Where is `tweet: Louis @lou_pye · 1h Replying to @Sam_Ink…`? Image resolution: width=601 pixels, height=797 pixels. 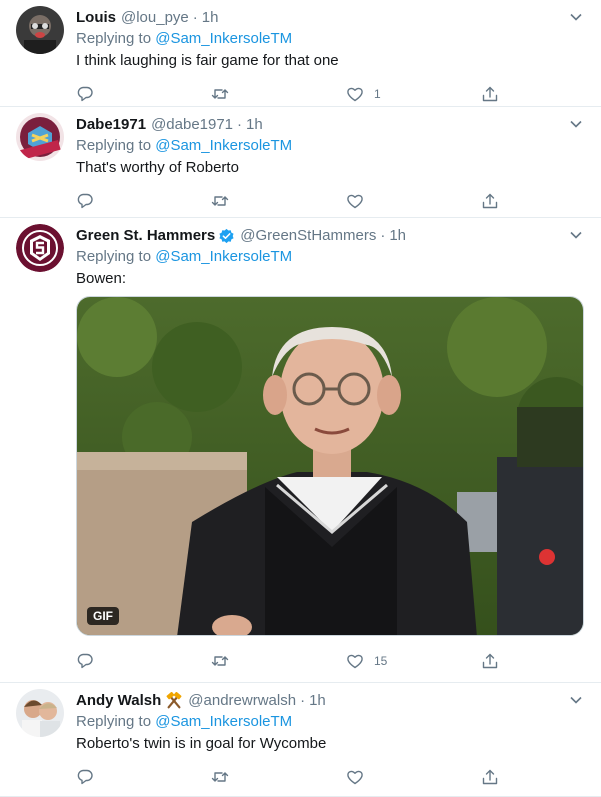 tweet: Louis @lou_pye · 1h Replying to @Sam_Ink… is located at coordinates (300, 53).